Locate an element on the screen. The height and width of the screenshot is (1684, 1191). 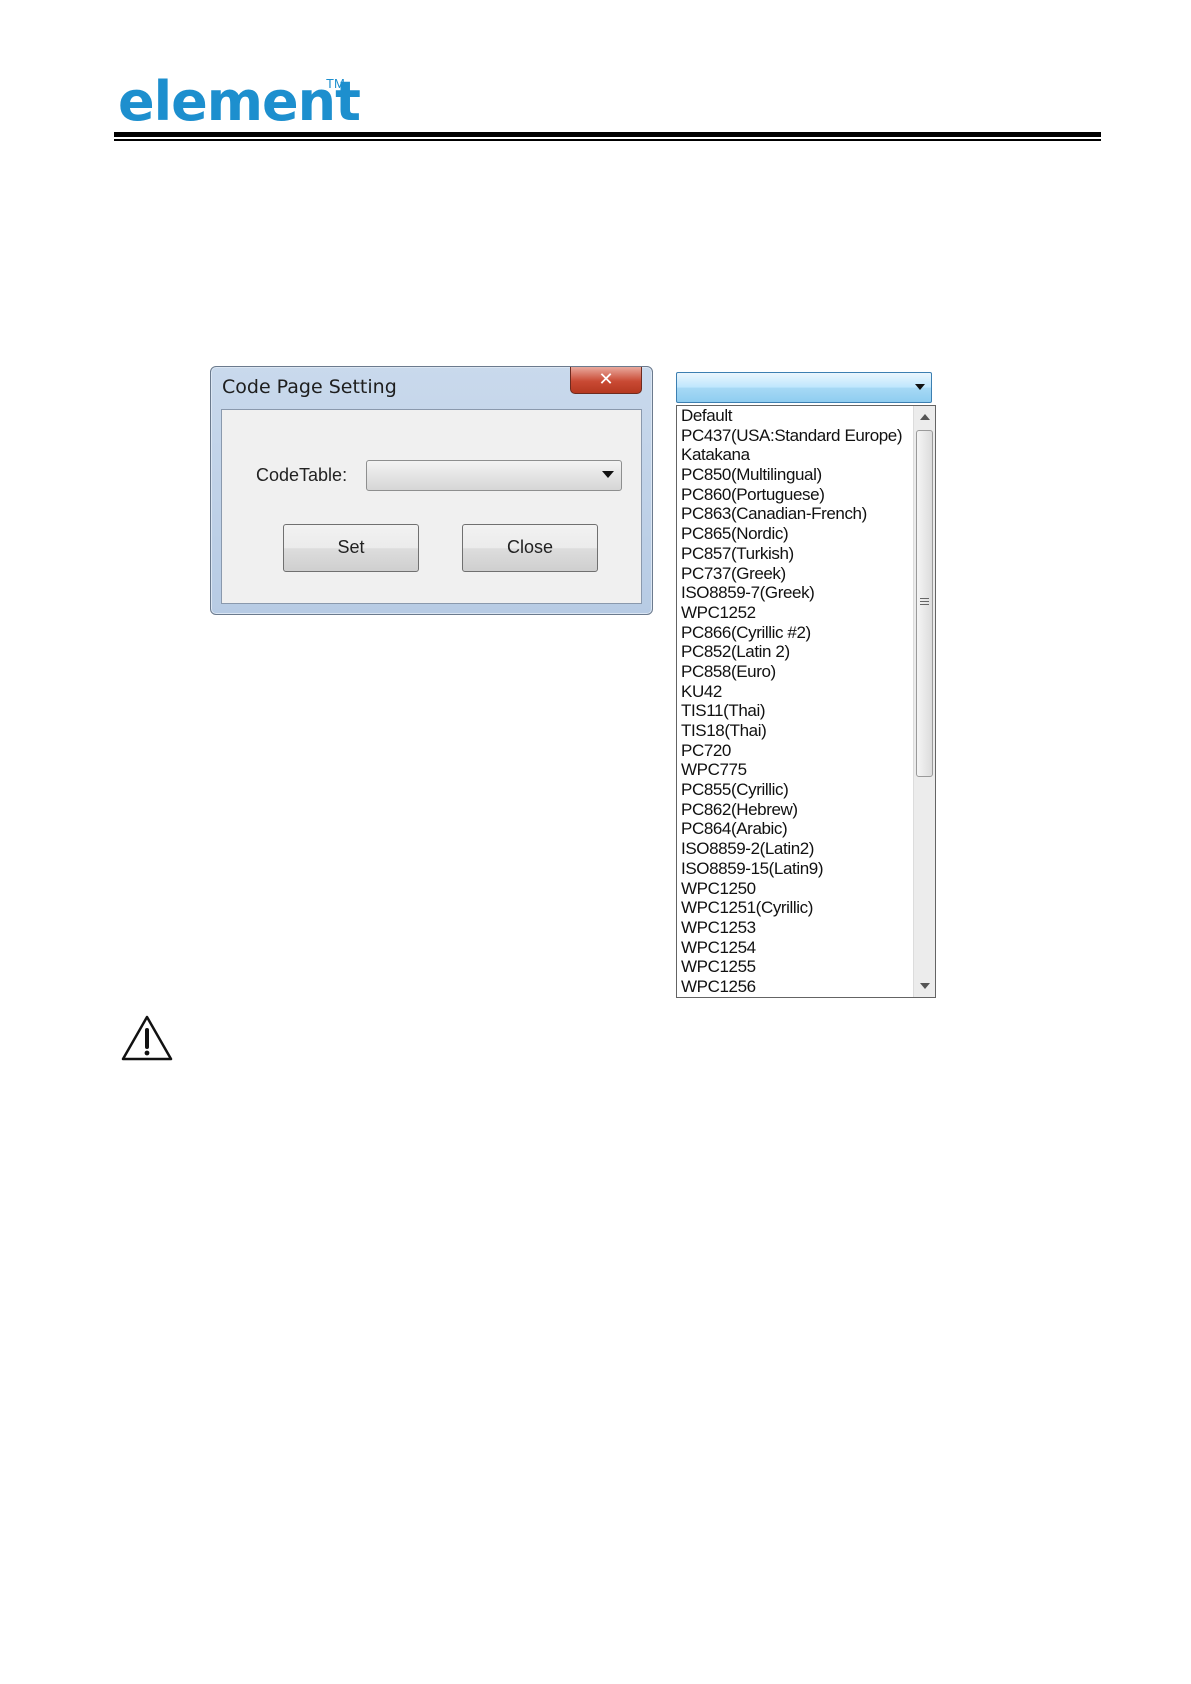
logo-text: element is located at coordinates (239, 101).